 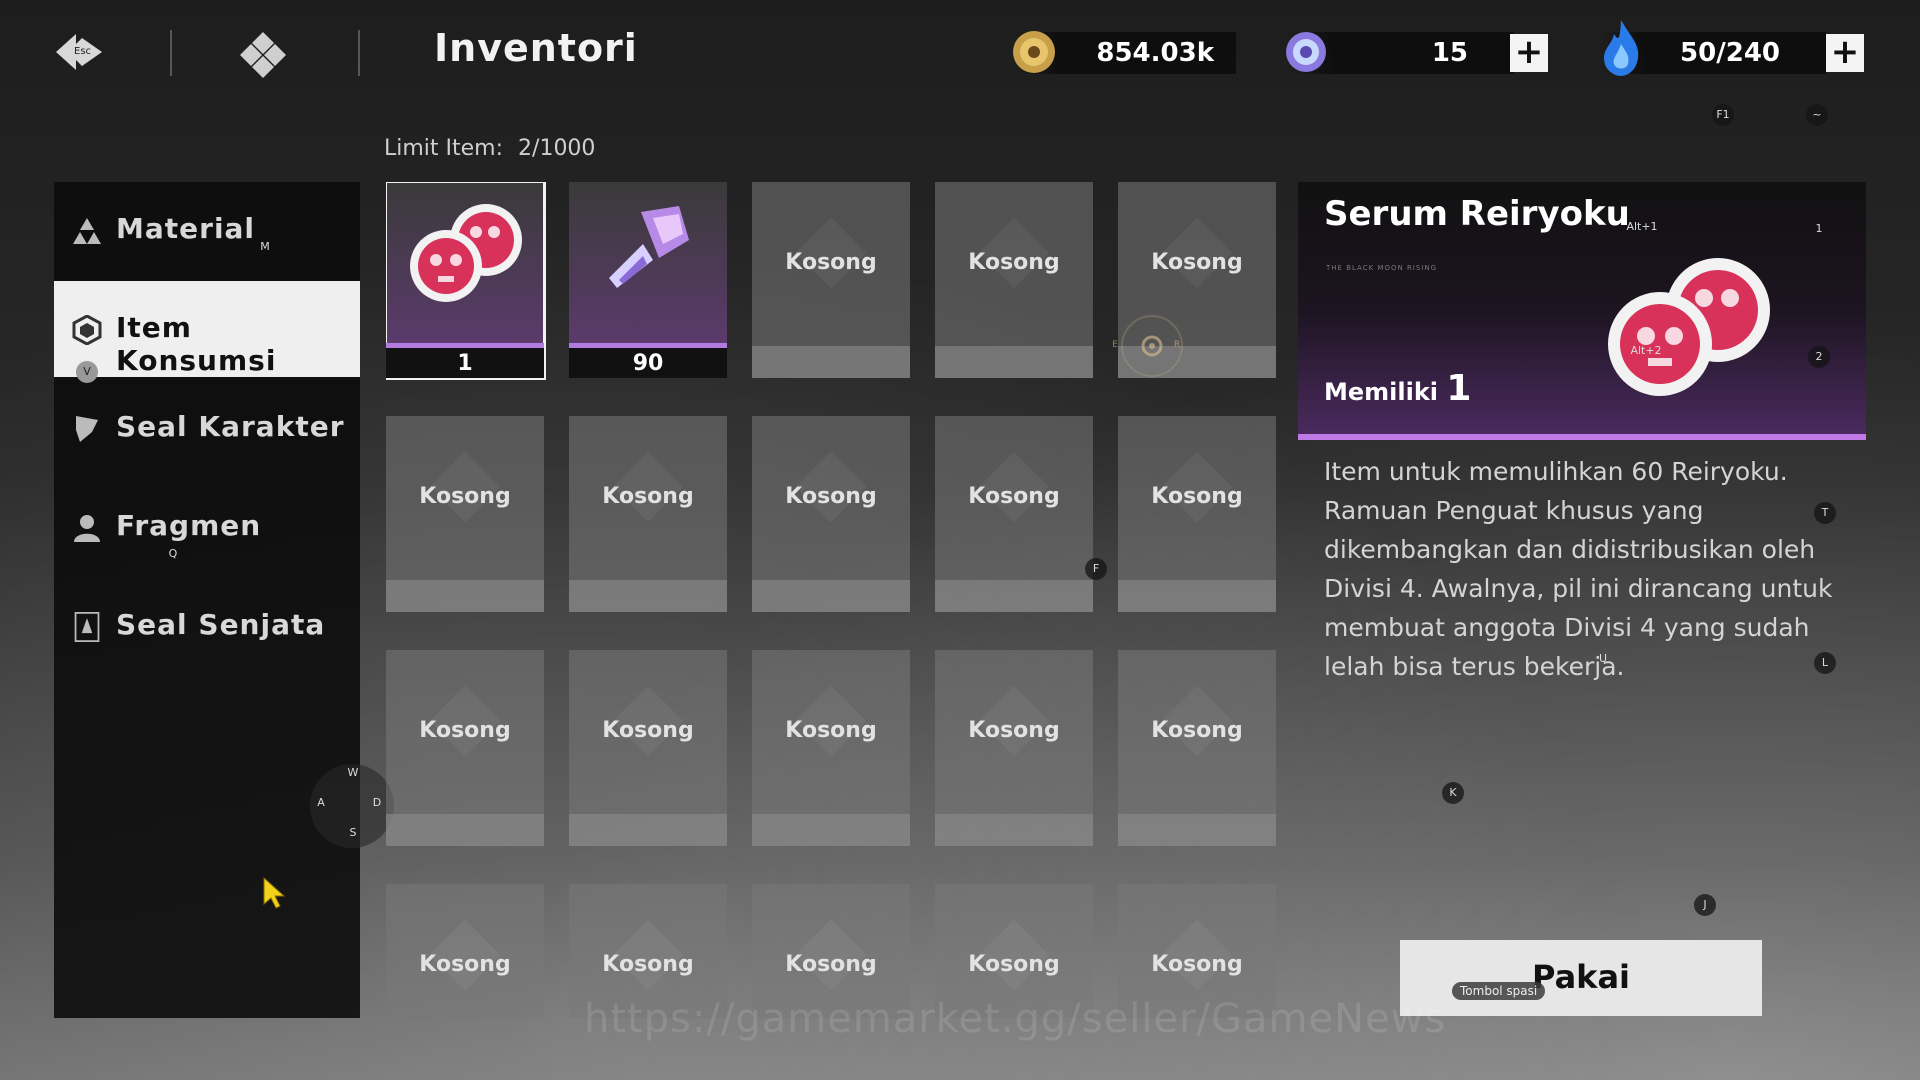 What do you see at coordinates (1819, 357) in the screenshot?
I see `key-hint-2: 2` at bounding box center [1819, 357].